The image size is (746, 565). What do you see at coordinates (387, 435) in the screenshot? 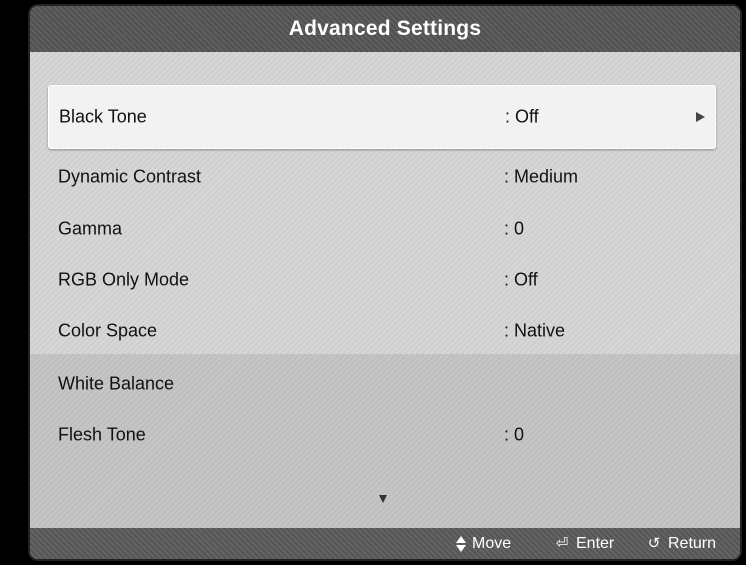
I see `menu-item-flesh-tone: Flesh Tone : 0` at bounding box center [387, 435].